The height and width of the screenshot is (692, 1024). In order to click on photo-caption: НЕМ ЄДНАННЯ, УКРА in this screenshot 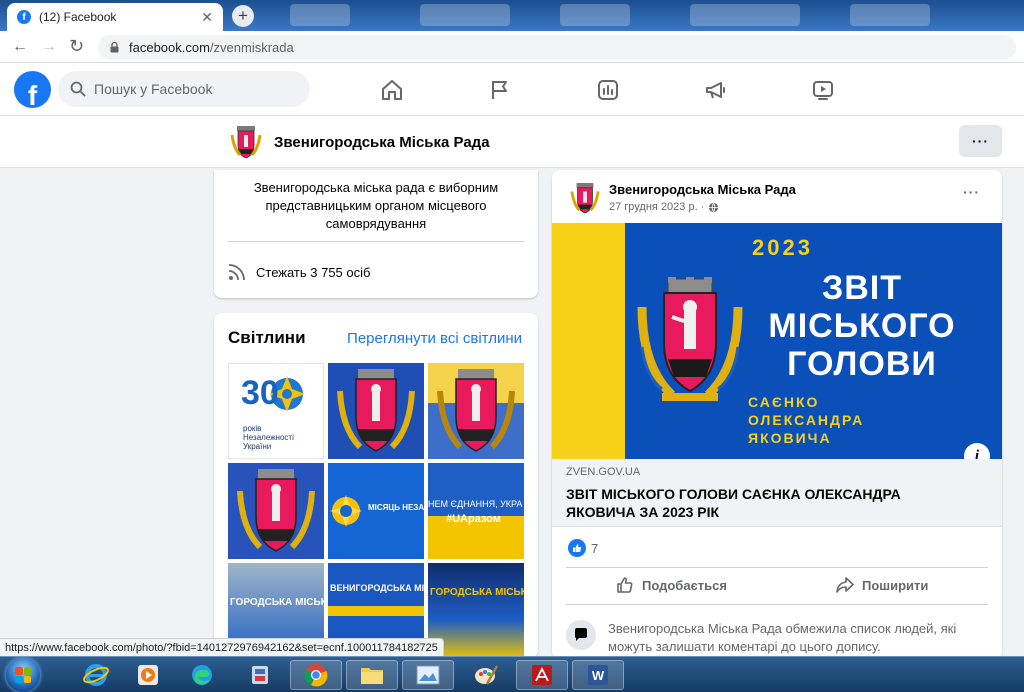, I will do `click(475, 504)`.